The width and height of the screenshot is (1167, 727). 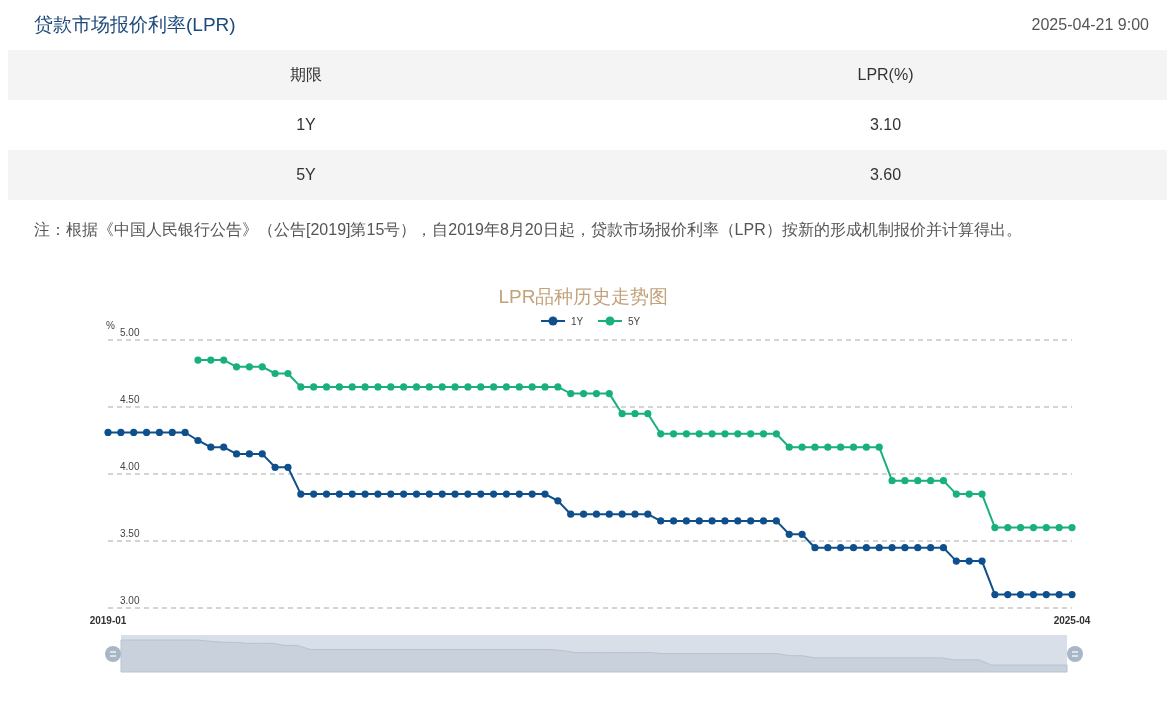 What do you see at coordinates (885, 75) in the screenshot?
I see `column-header: LPR(%)` at bounding box center [885, 75].